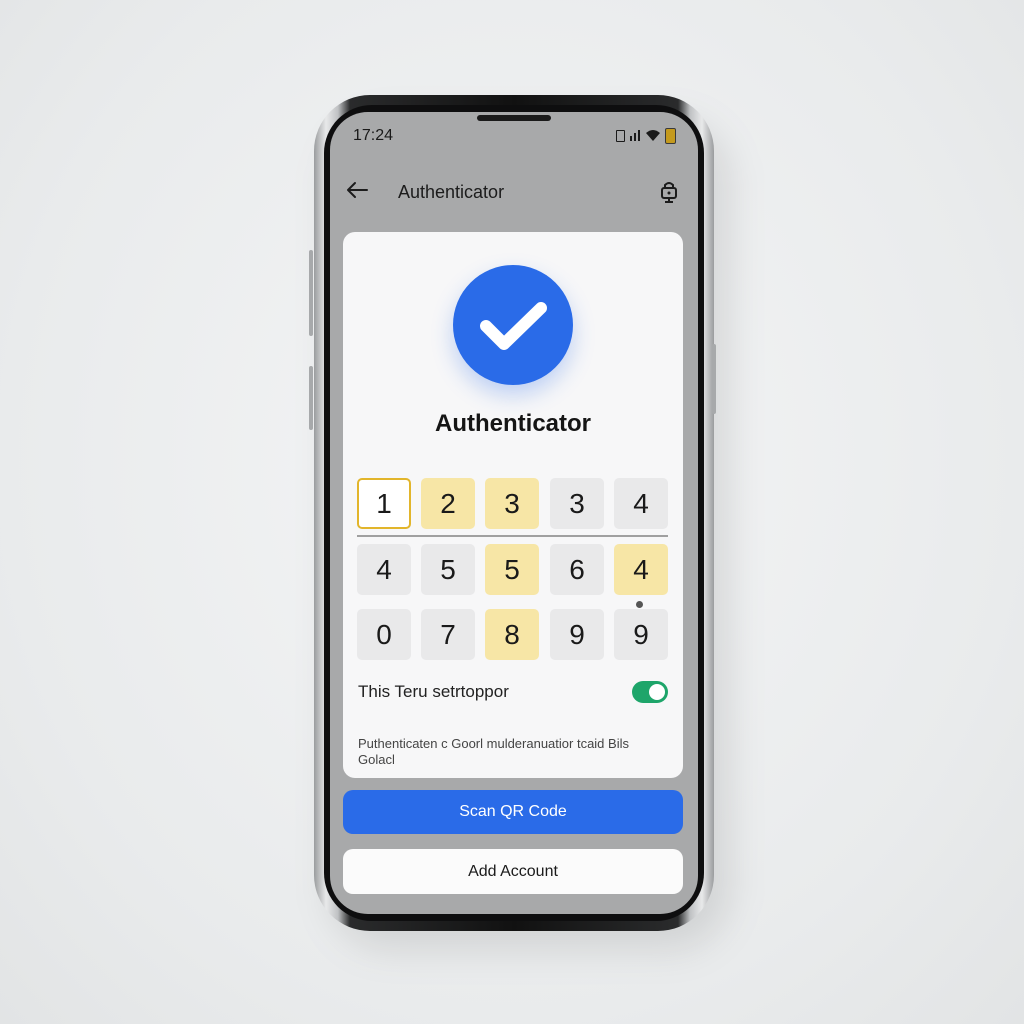 This screenshot has width=1024, height=1024. I want to click on keypad-divider, so click(512, 536).